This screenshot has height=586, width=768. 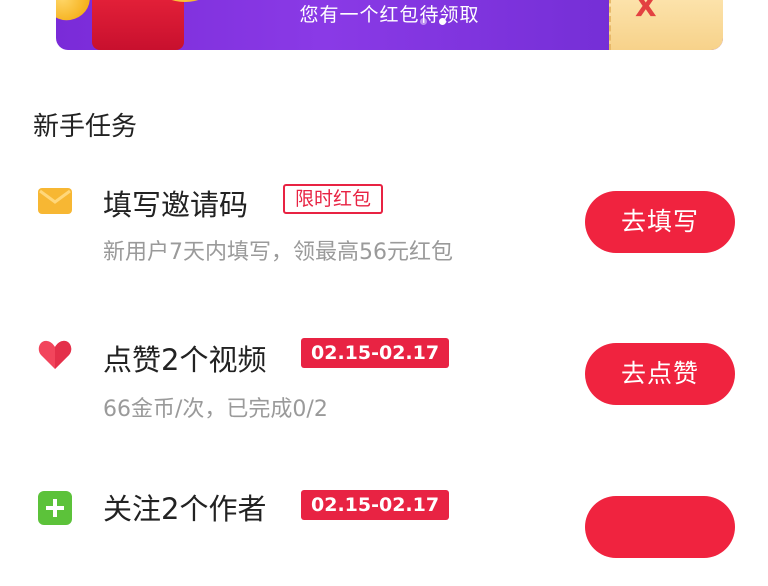 I want to click on task-subtitle: 66金币/次，已完成0/2, so click(x=215, y=409).